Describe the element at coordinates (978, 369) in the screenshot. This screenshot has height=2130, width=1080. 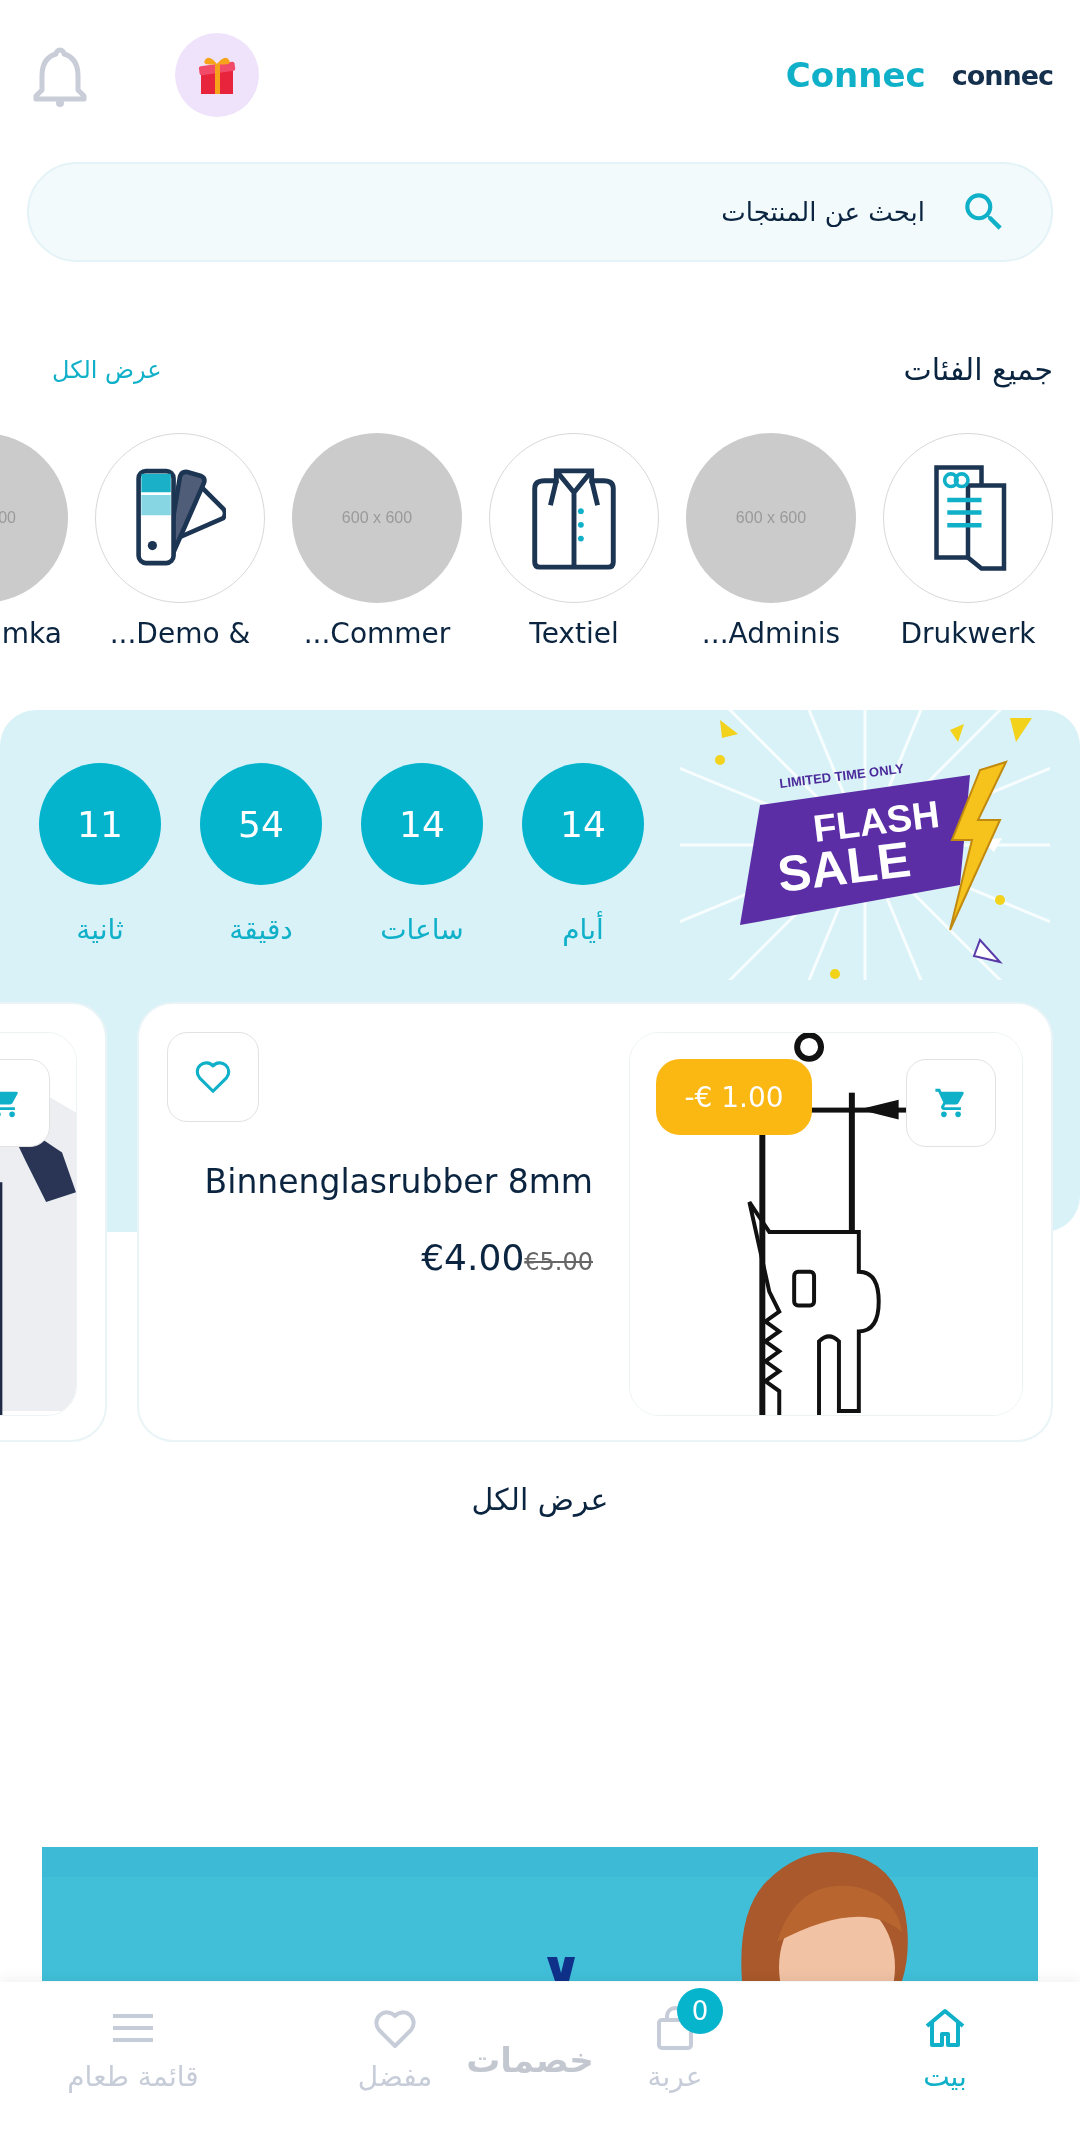
I see `section-title: جميع الفئات` at that location.